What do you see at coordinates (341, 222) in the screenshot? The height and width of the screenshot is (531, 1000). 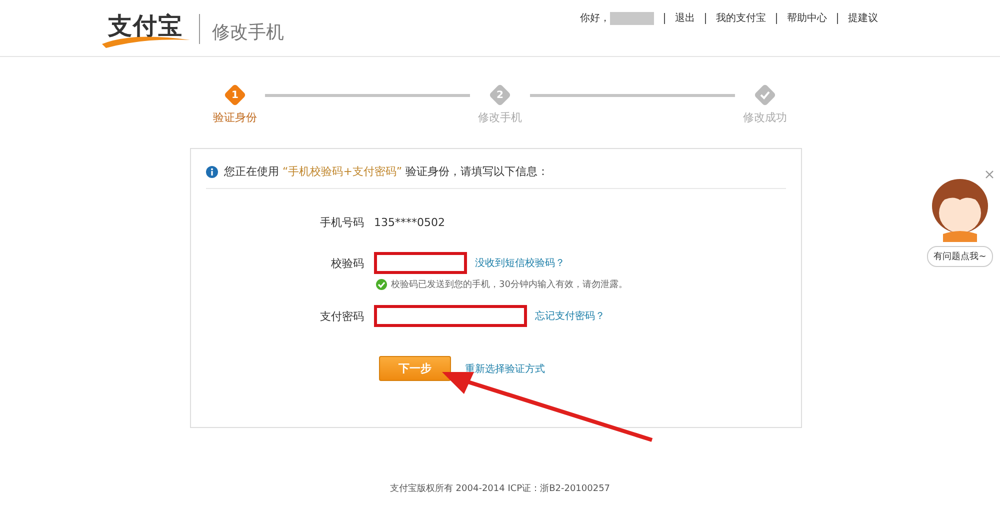 I see `field-label: 手机号码` at bounding box center [341, 222].